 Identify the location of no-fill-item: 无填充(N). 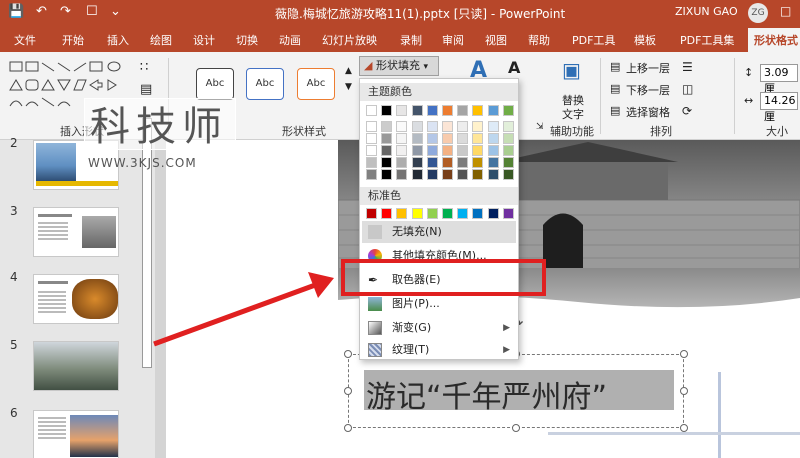
(439, 232).